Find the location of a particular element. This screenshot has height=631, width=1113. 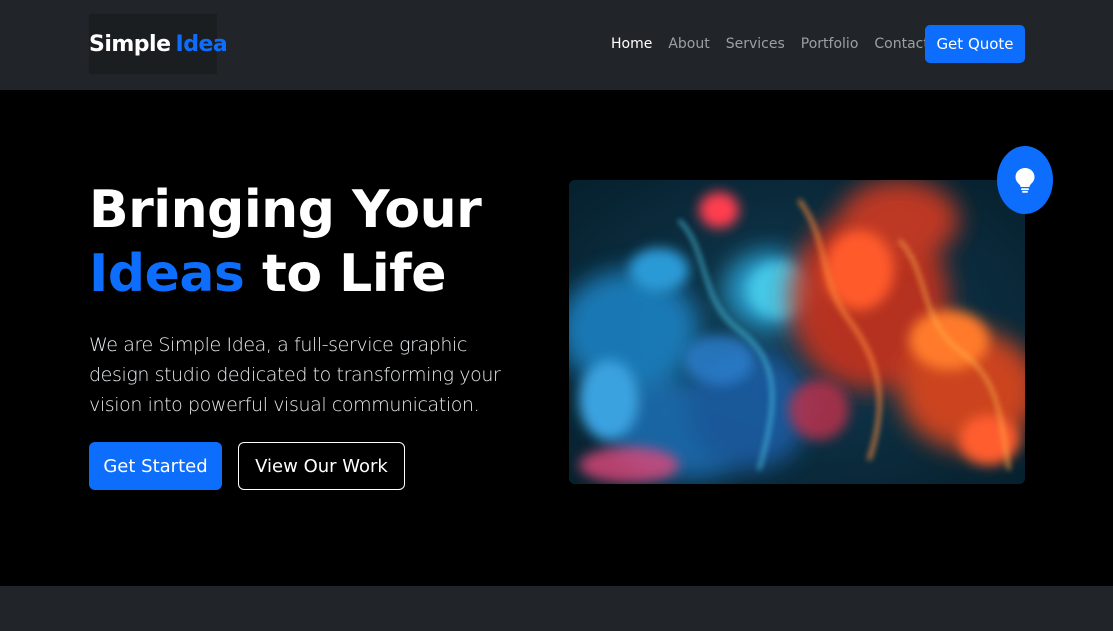

lightbulb-icon is located at coordinates (1025, 180).